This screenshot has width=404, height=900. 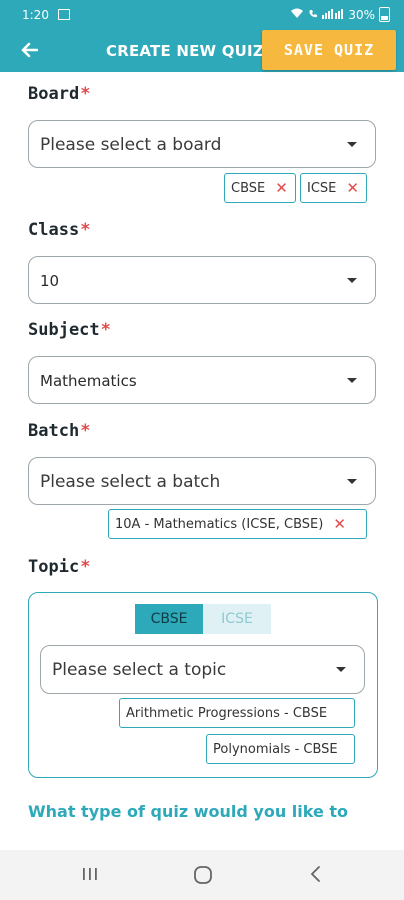 What do you see at coordinates (54, 431) in the screenshot?
I see `batch-label-text: Batch` at bounding box center [54, 431].